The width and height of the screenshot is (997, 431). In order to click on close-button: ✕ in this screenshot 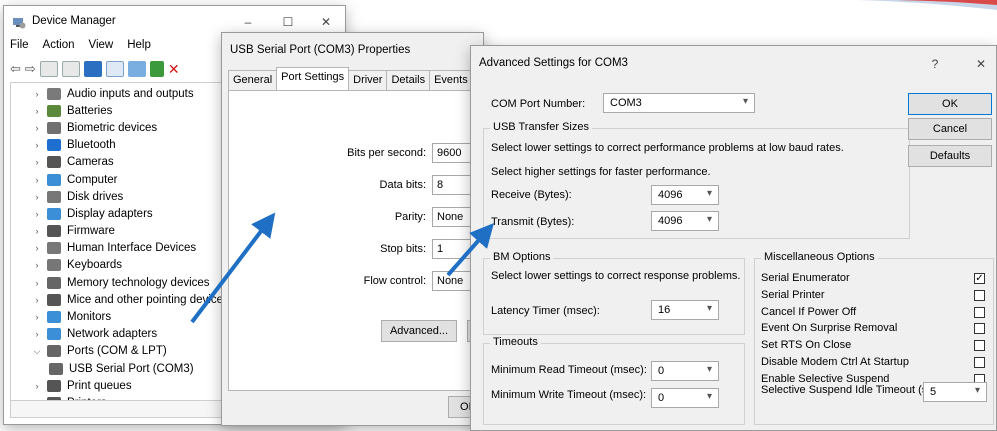, I will do `click(326, 22)`.